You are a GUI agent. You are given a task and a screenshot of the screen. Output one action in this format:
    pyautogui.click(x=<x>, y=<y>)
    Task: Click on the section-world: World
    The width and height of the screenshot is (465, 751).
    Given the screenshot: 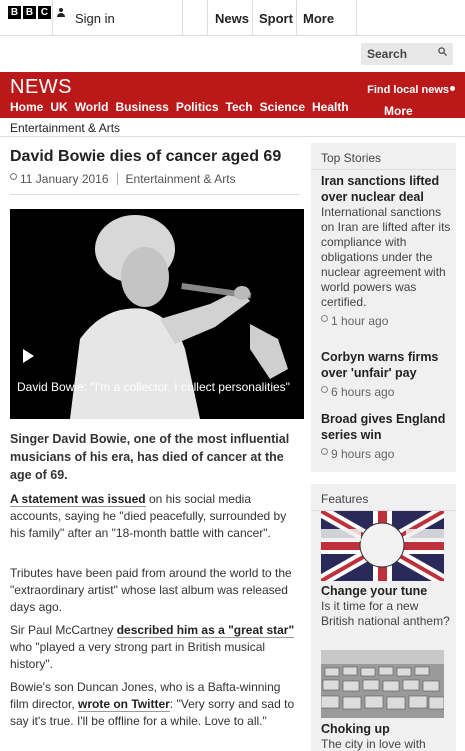 What is the action you would take?
    pyautogui.click(x=92, y=107)
    